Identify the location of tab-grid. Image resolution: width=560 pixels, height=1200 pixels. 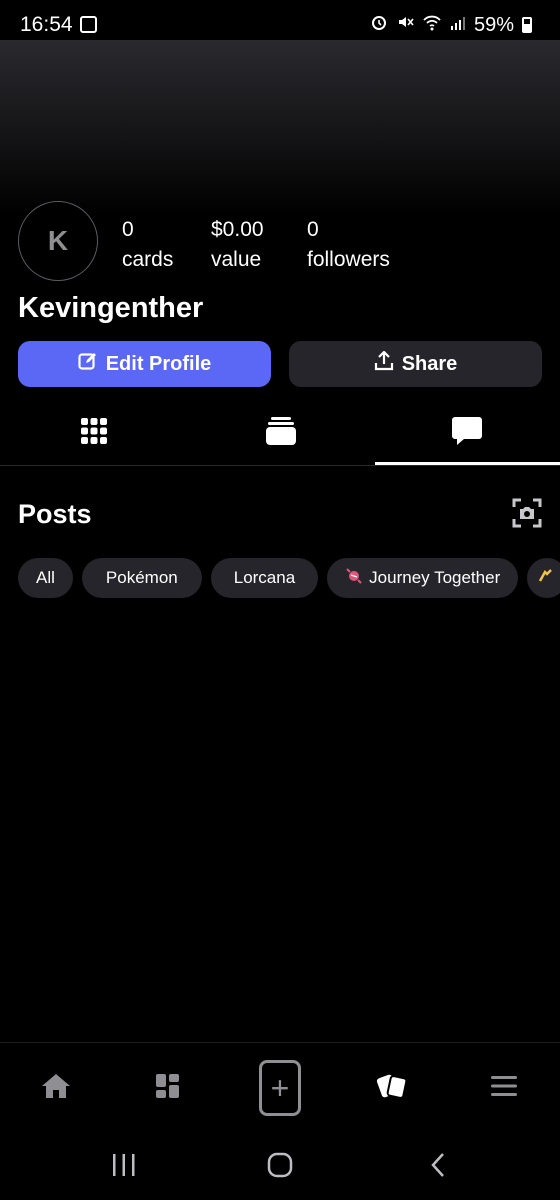
(94, 433).